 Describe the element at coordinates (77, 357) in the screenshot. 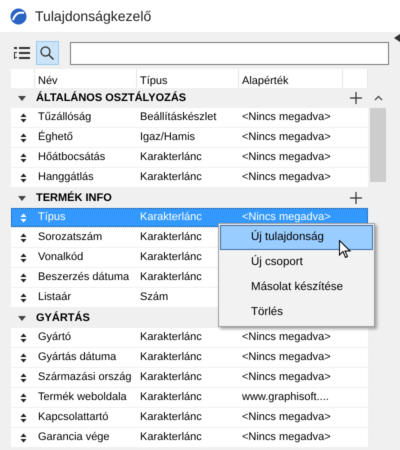

I see `table-cell: Gyártás dátuma` at that location.